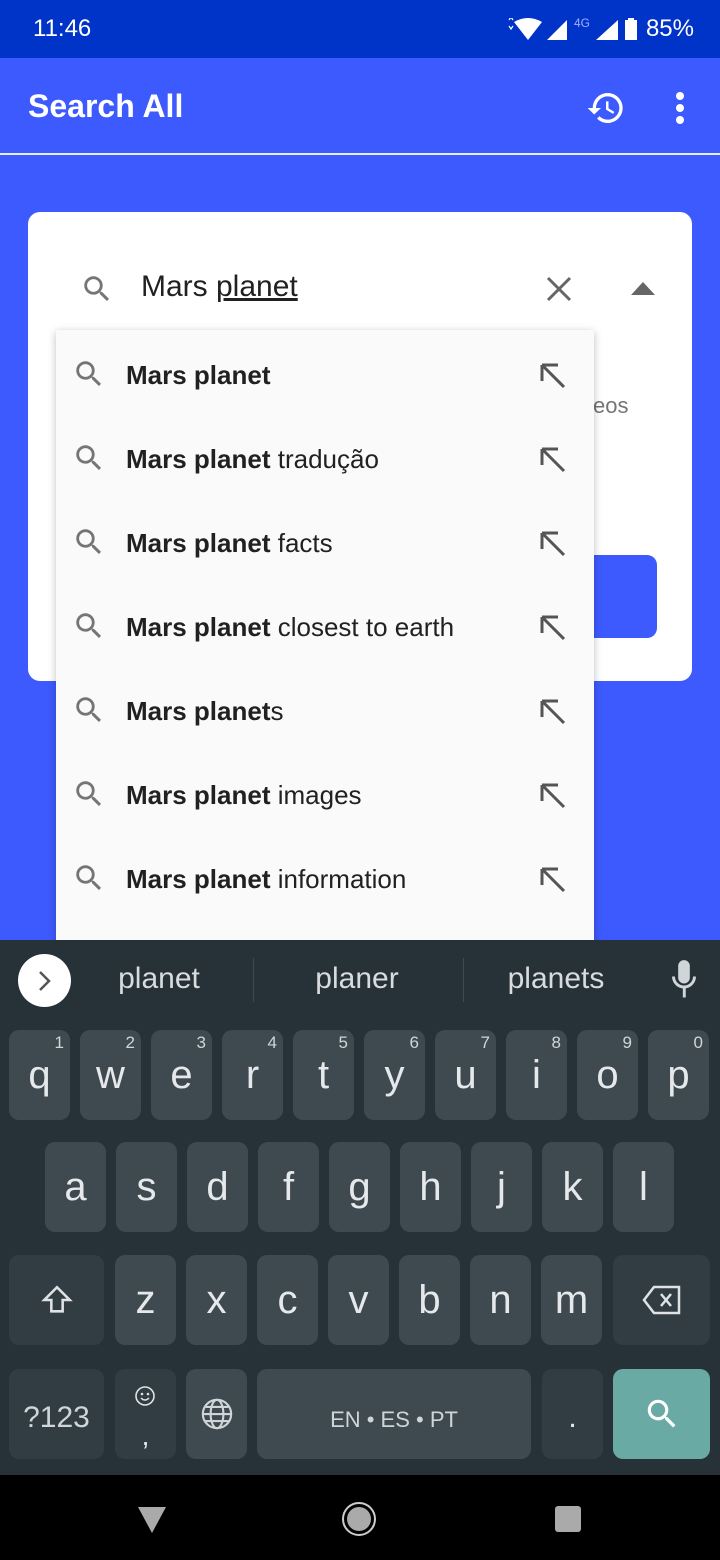 This screenshot has width=720, height=1560. I want to click on divider, so click(463, 980).